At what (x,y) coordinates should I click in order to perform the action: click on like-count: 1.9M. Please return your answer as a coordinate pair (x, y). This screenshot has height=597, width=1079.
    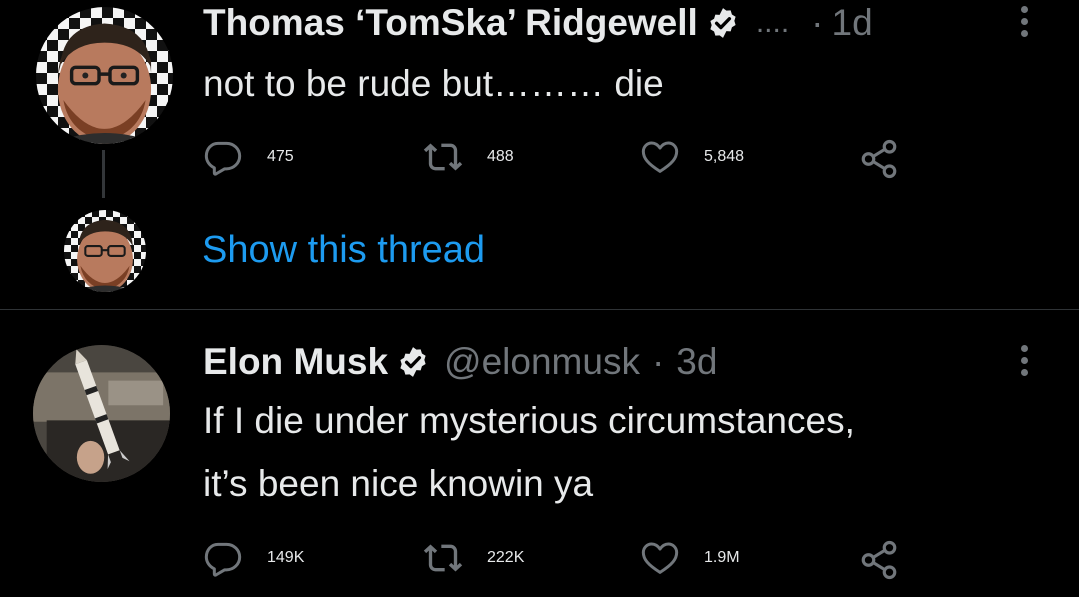
    Looking at the image, I should click on (722, 557).